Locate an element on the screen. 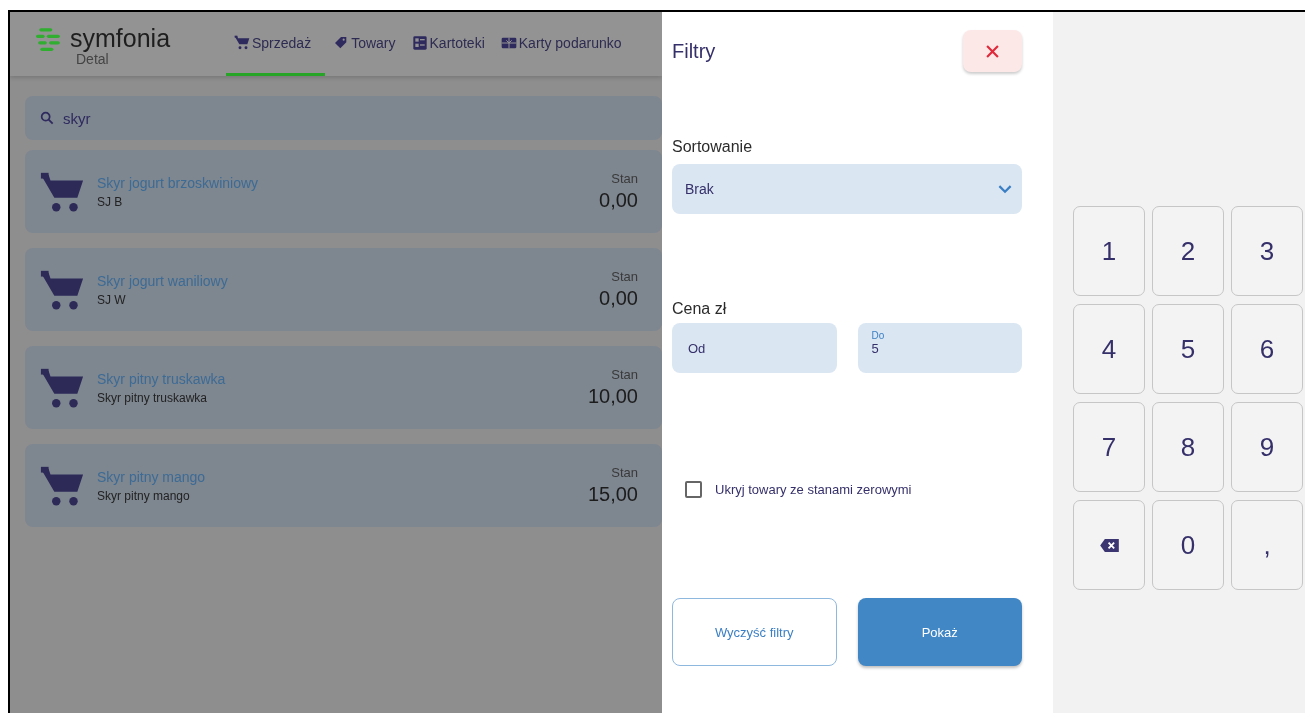 The image size is (1305, 713). keypad-key: 8 is located at coordinates (1188, 447).